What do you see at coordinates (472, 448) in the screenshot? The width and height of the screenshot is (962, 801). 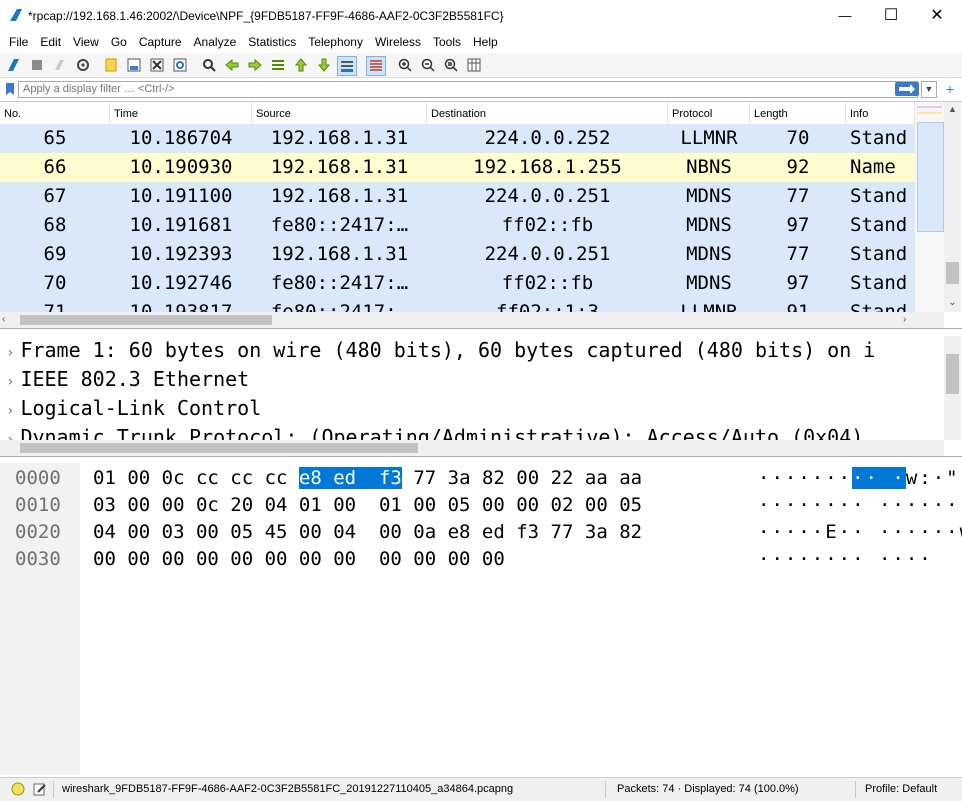 I see `details-horizontal-scrollbar` at bounding box center [472, 448].